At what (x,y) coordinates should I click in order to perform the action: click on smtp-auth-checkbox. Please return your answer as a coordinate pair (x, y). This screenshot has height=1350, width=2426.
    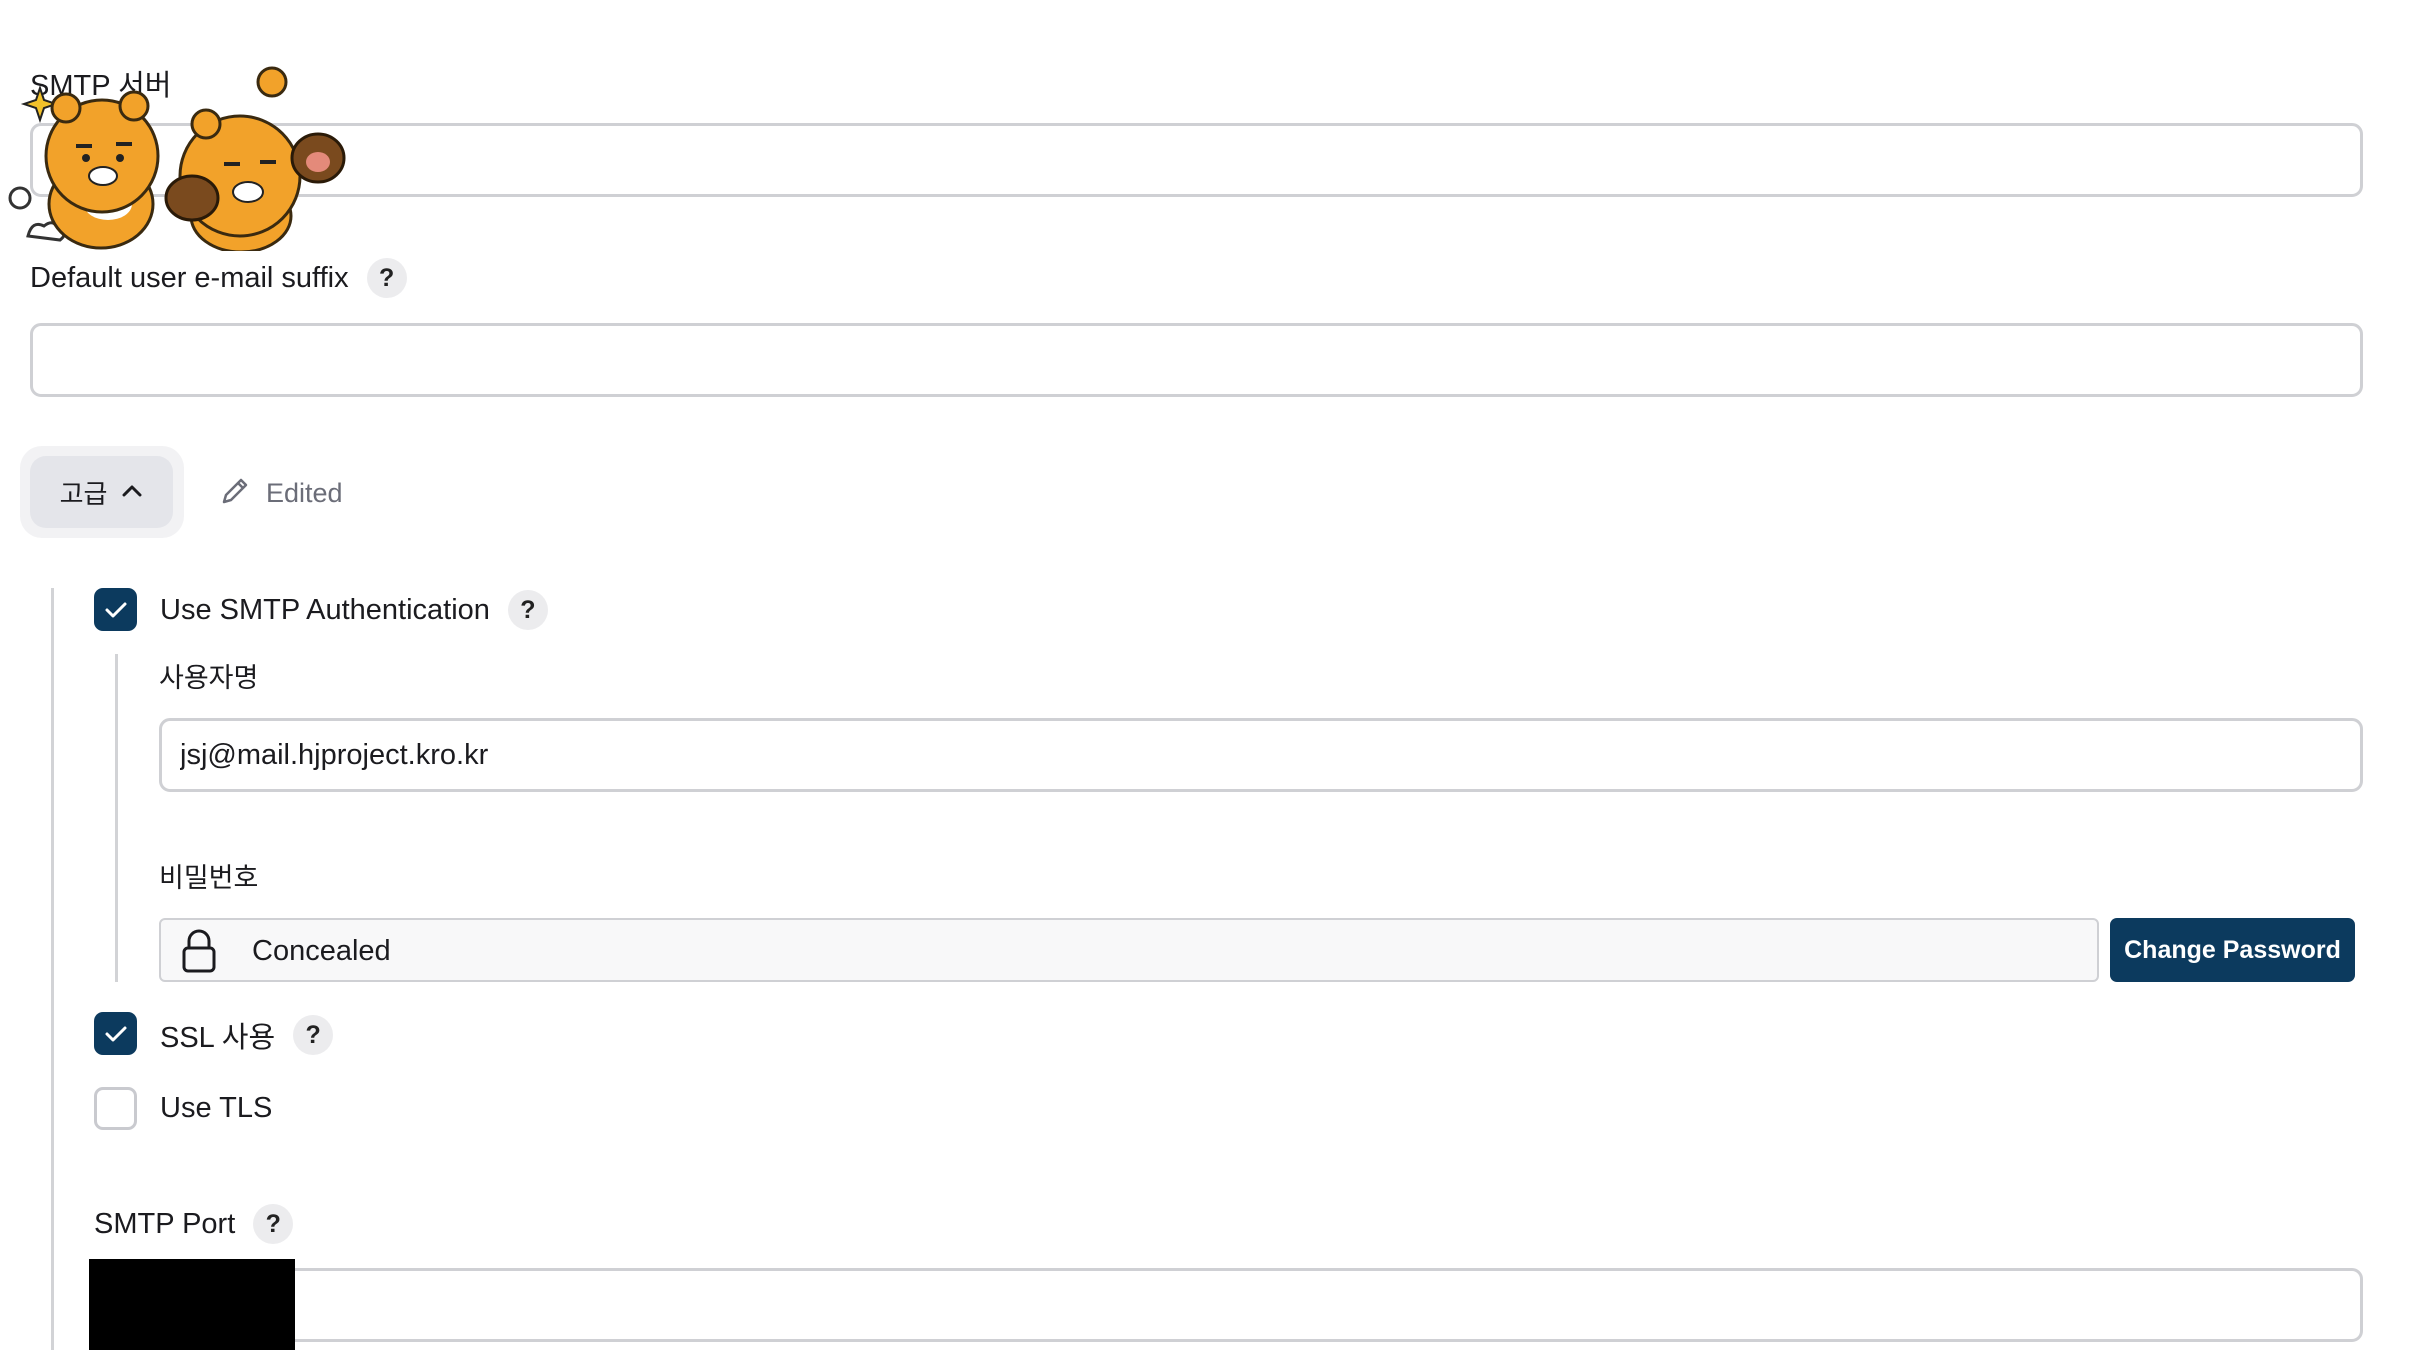
    Looking at the image, I should click on (115, 609).